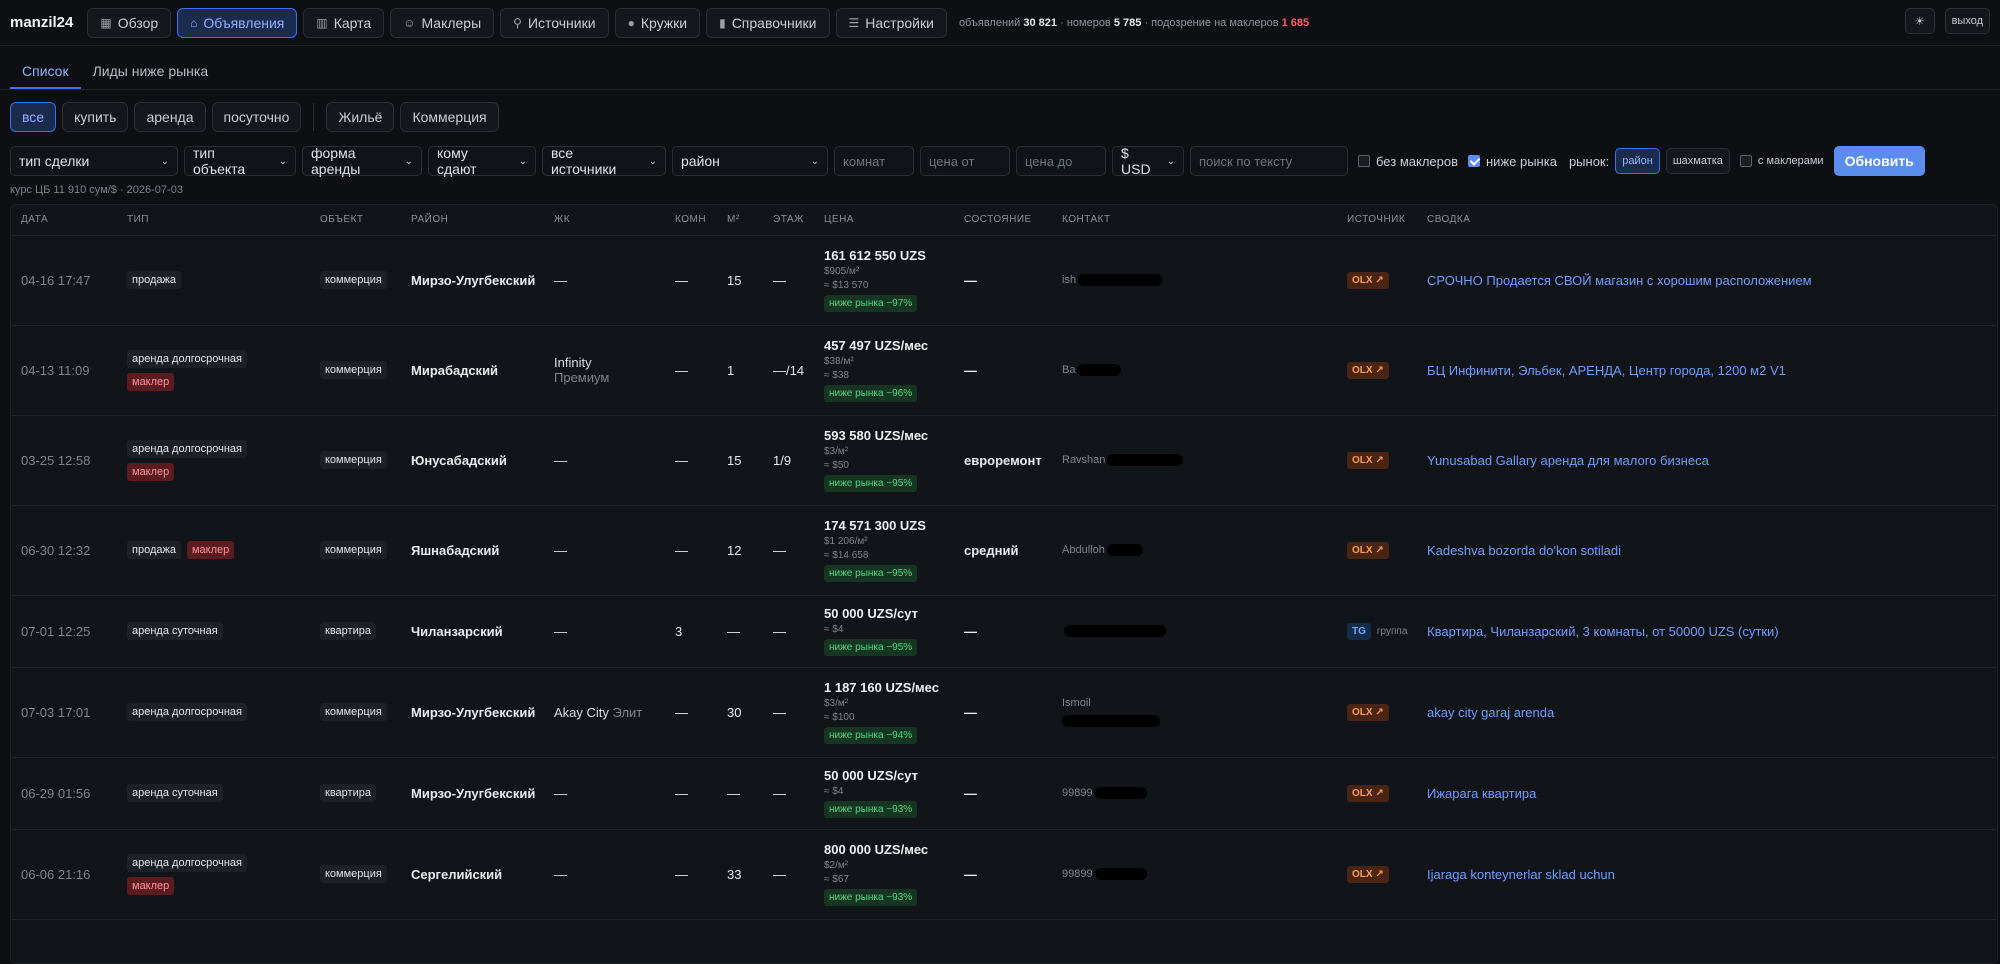 Image resolution: width=2000 pixels, height=964 pixels. I want to click on nav-2: ▥ Карта, so click(344, 22).